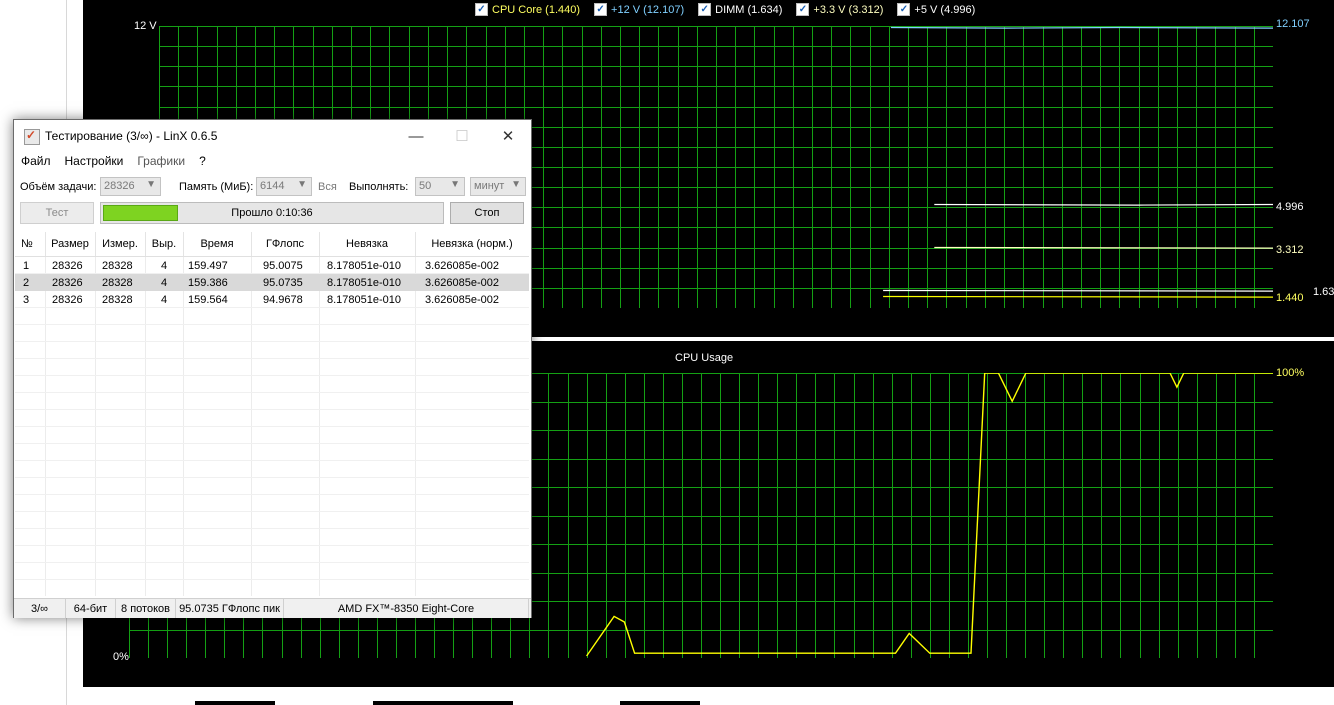 The width and height of the screenshot is (1334, 705). Describe the element at coordinates (425, 186) in the screenshot. I see `run-count-value: 50` at that location.